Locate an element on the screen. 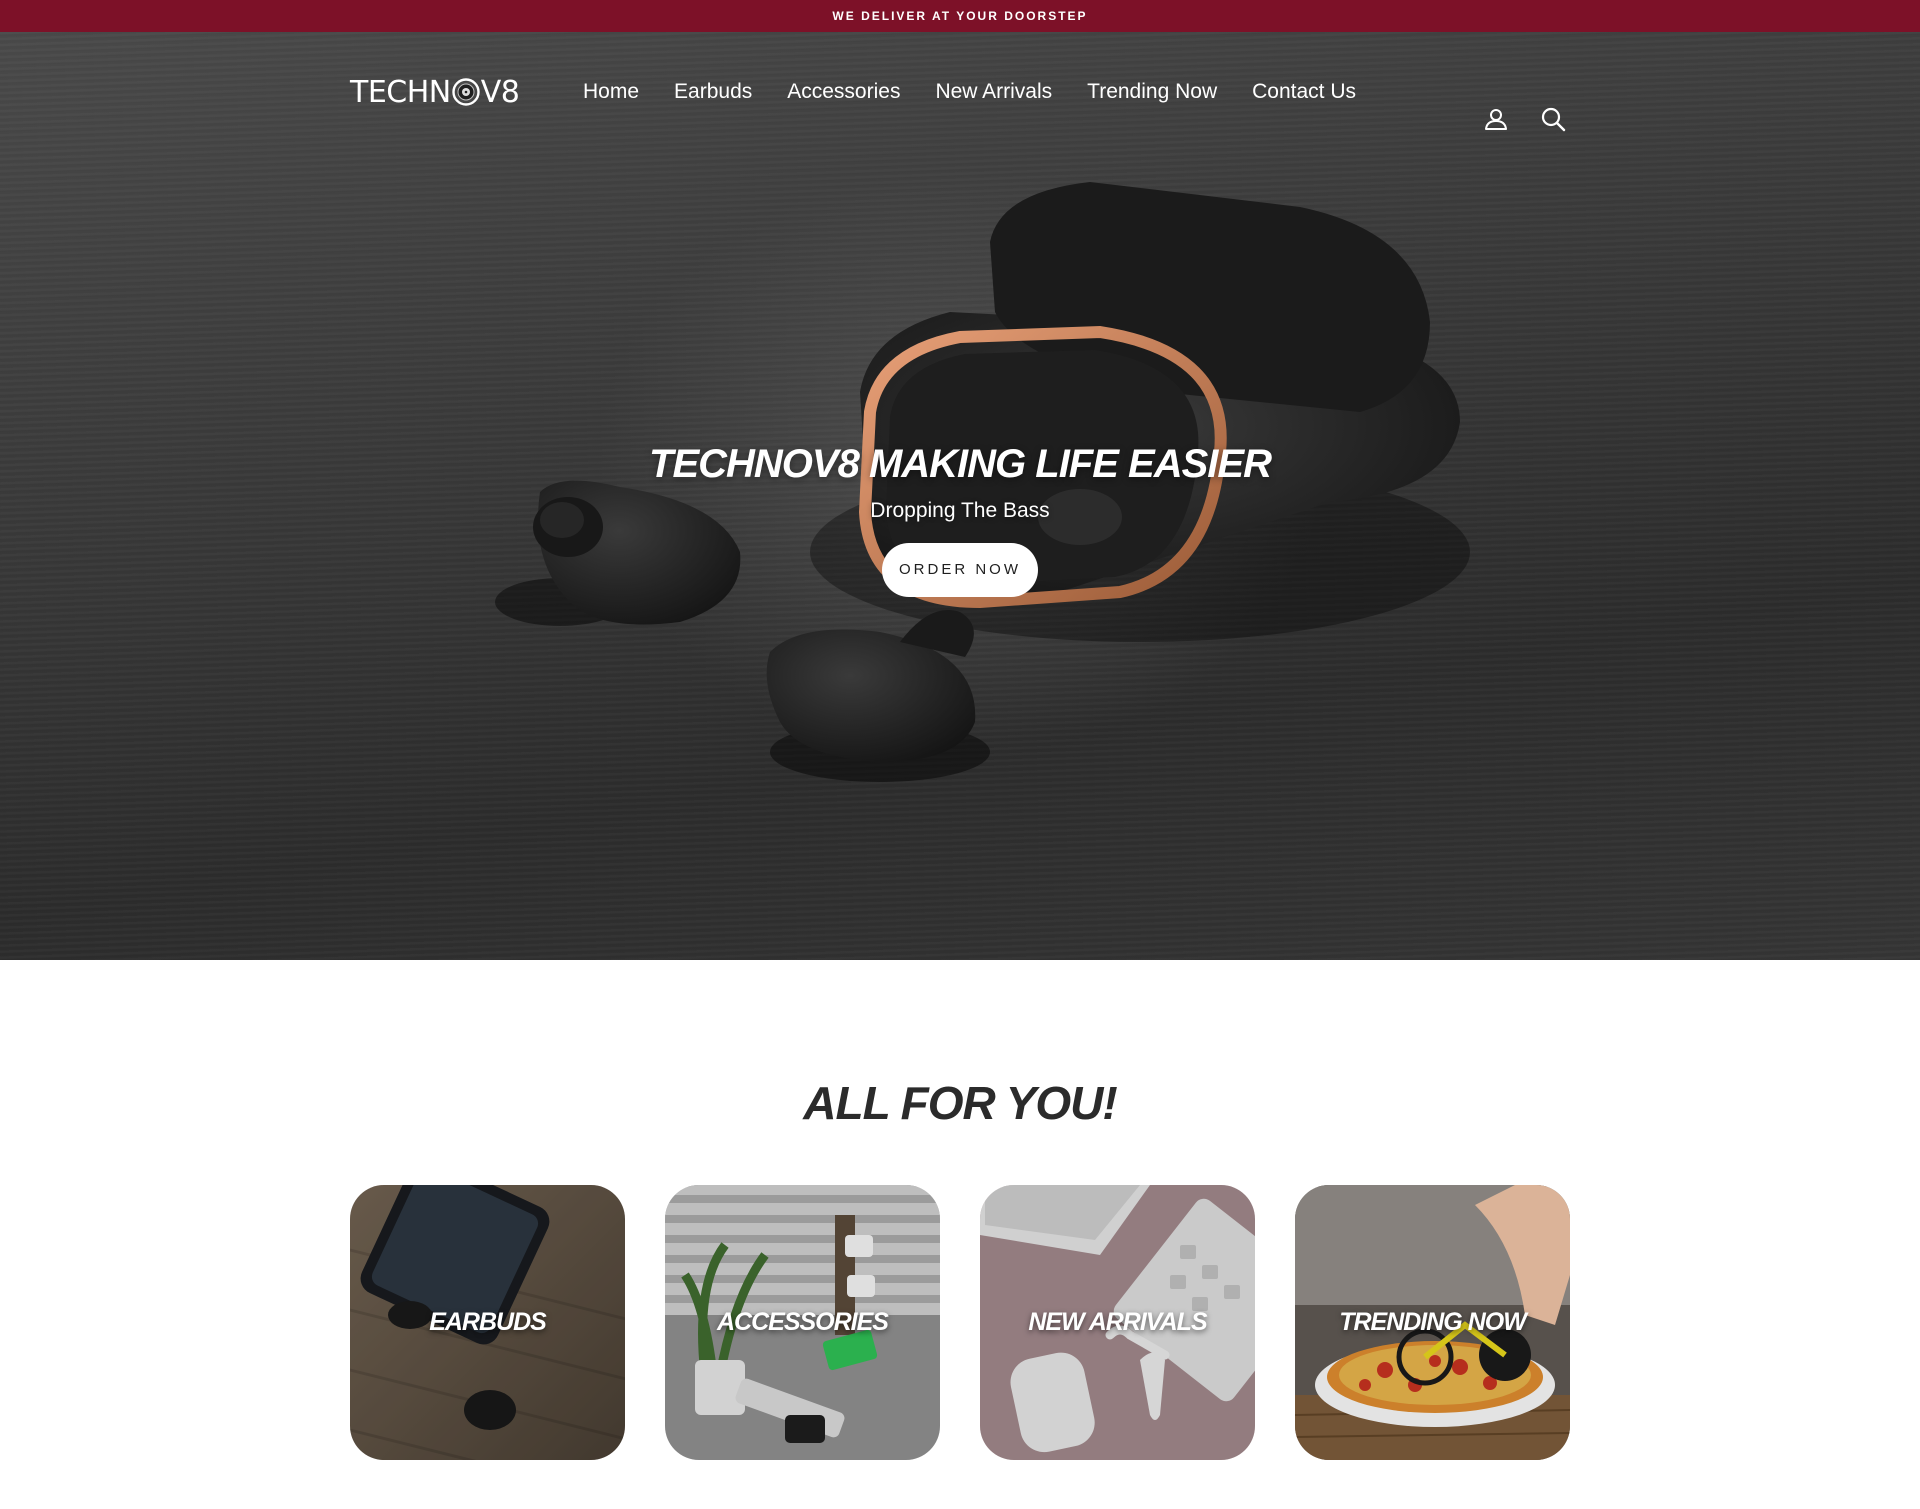 Image resolution: width=1920 pixels, height=1509 pixels. hero-subtitle: Dropping The Bass is located at coordinates (960, 510).